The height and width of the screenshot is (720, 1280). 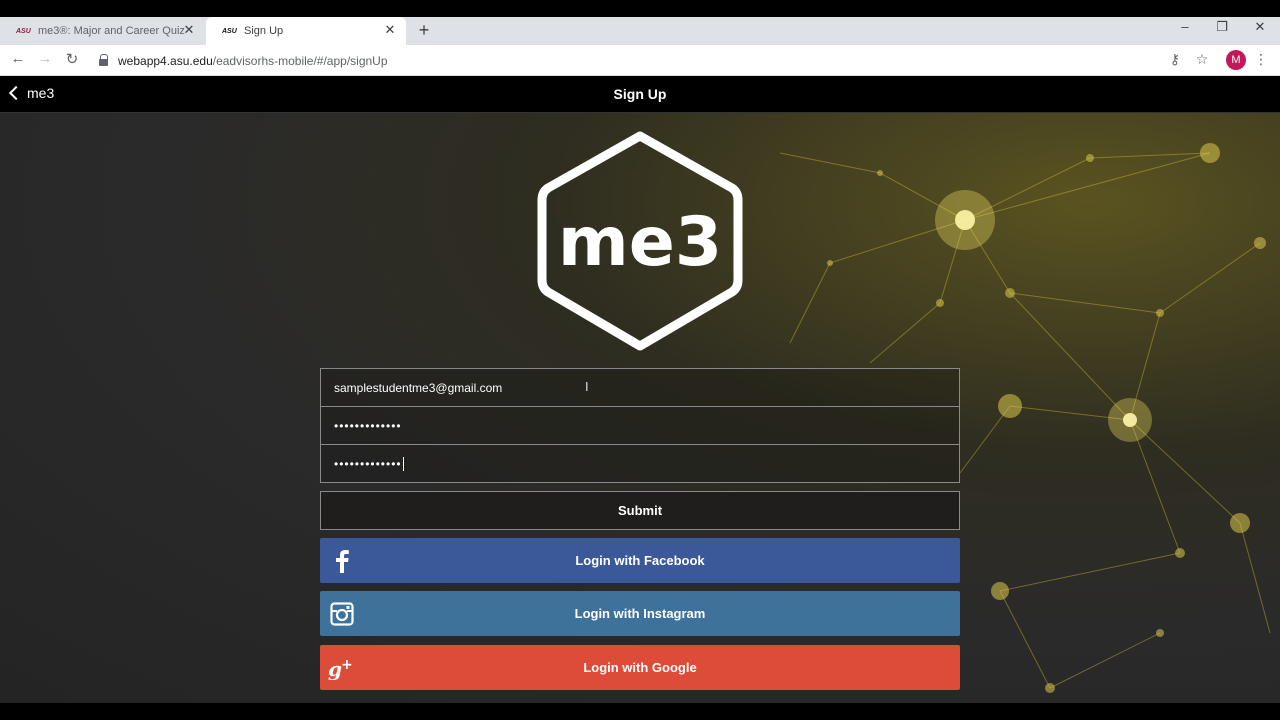 I want to click on email-field: samplestudentme3@gmail.com I, so click(x=640, y=387).